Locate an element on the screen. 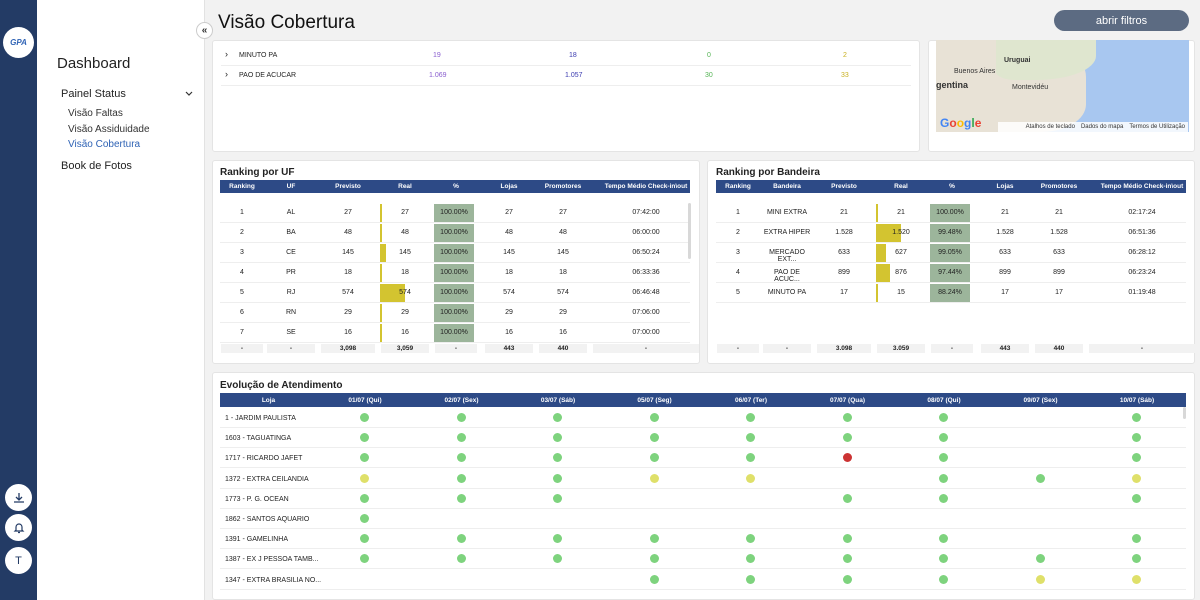  map-terms-link: Termos de Utilização is located at coordinates (1157, 127).